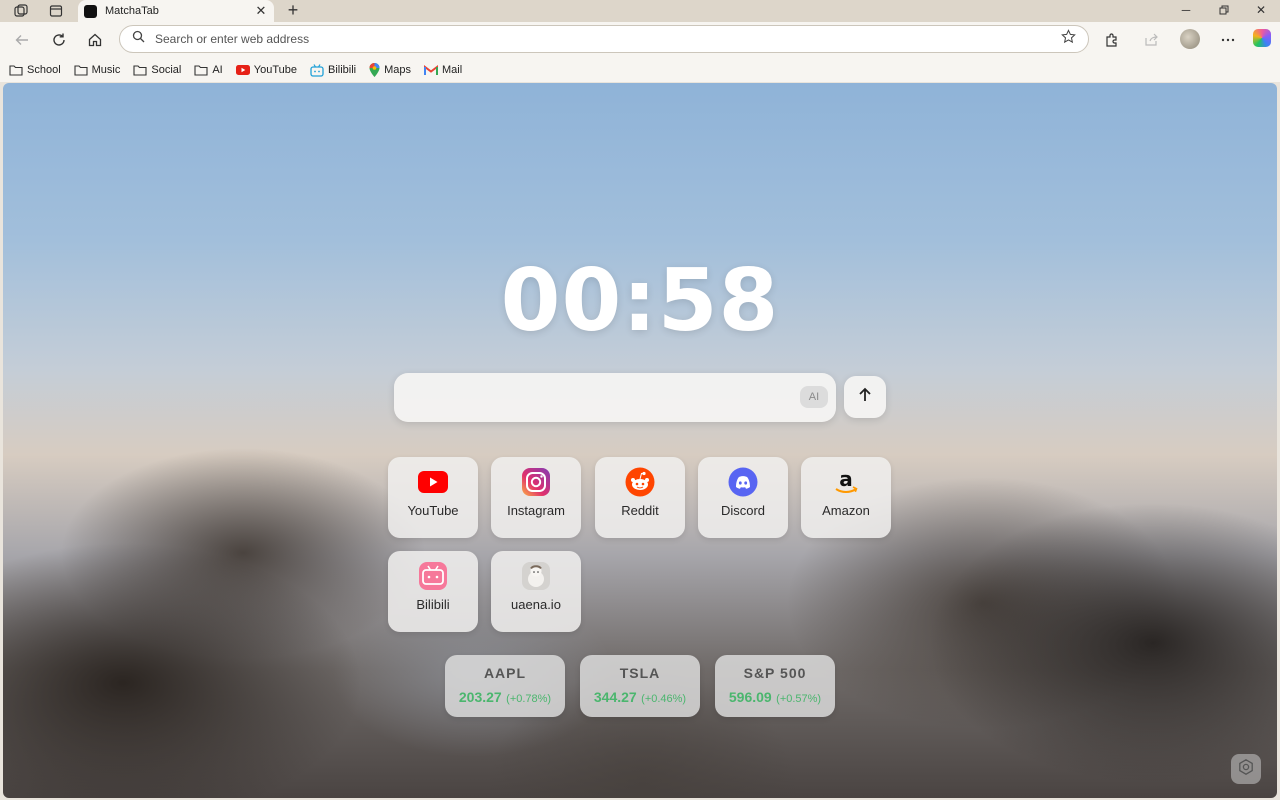  I want to click on bookmark-youtube: YouTube, so click(266, 70).